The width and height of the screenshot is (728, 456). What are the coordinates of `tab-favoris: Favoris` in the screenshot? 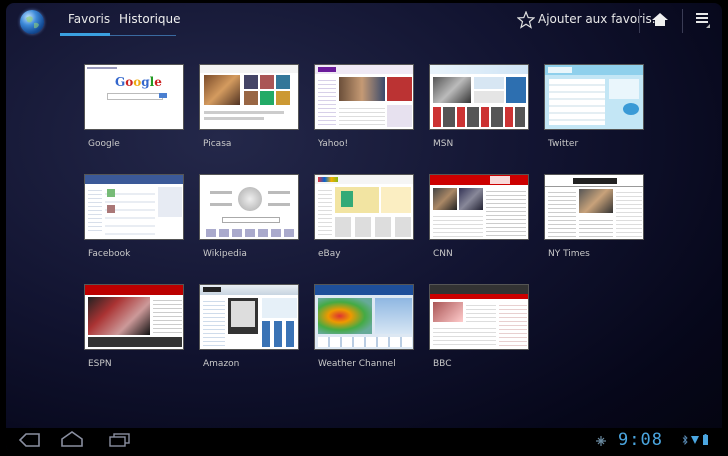 It's located at (89, 22).